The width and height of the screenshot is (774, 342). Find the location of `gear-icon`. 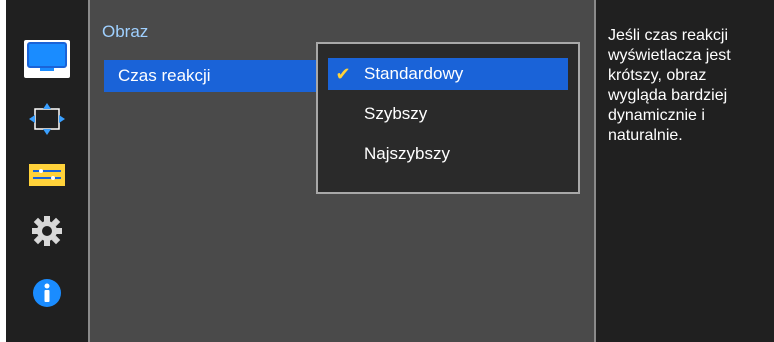

gear-icon is located at coordinates (47, 233).